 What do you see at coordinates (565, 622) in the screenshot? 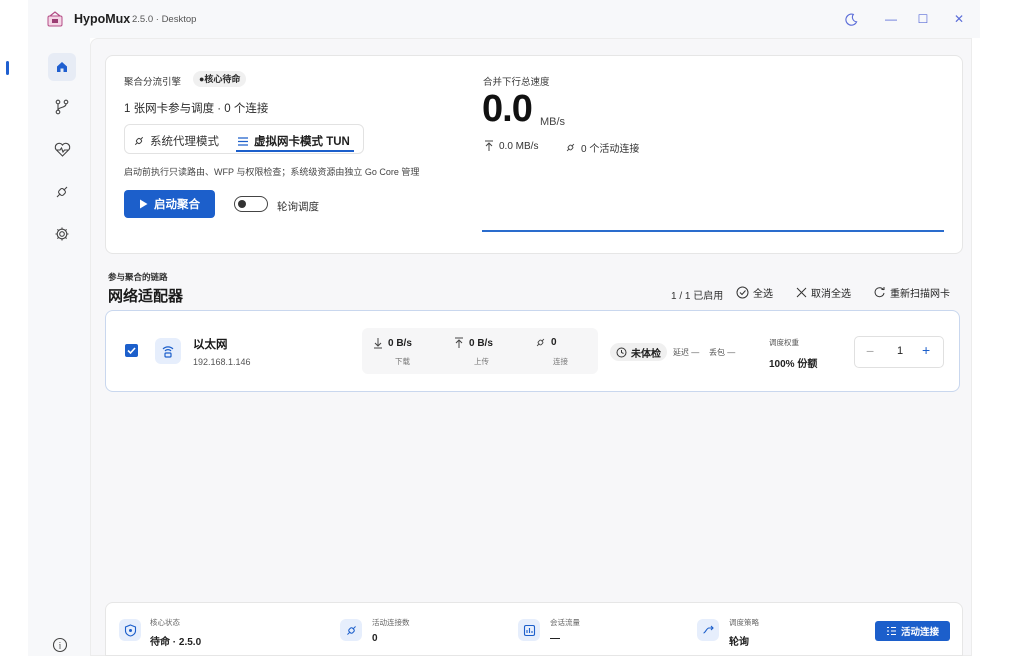
I see `session-traffic-label: 会话流量` at bounding box center [565, 622].